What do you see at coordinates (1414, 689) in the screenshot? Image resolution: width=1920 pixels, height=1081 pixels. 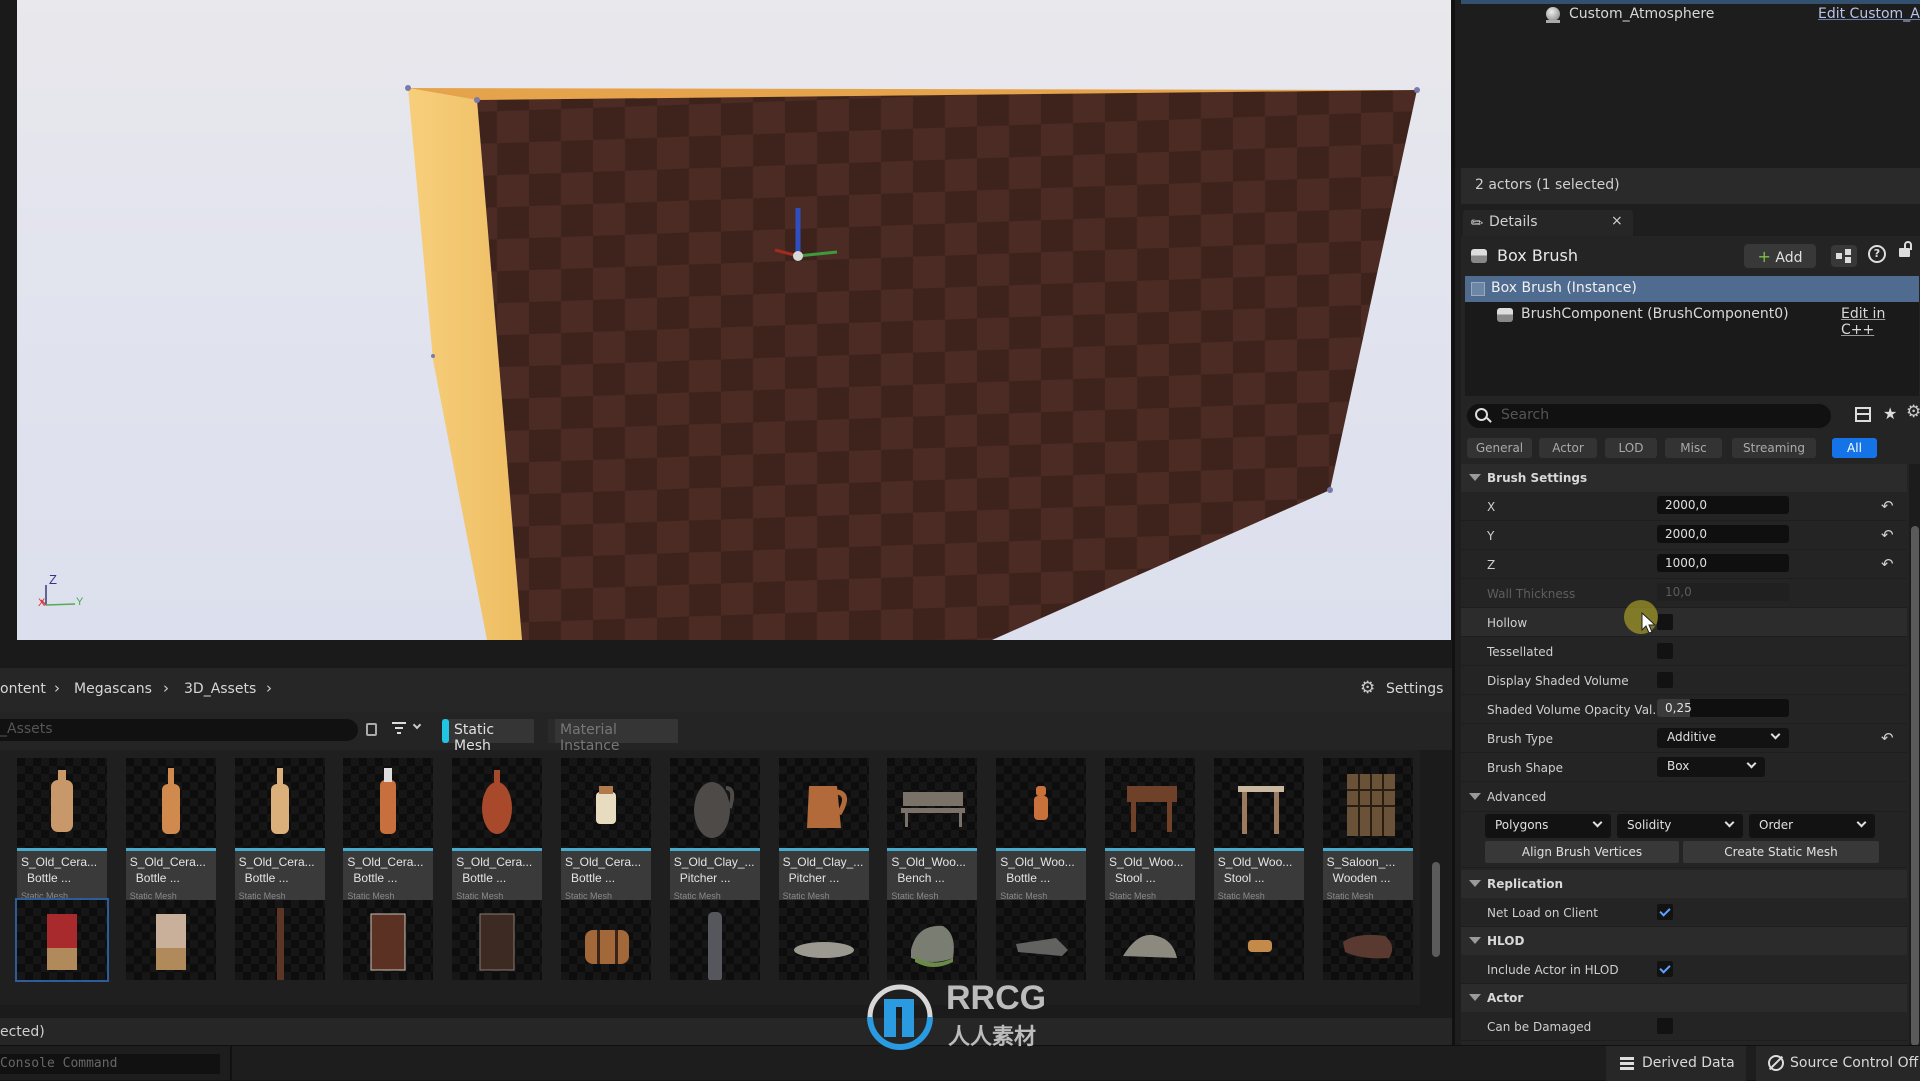 I see `settings-button: Settings` at bounding box center [1414, 689].